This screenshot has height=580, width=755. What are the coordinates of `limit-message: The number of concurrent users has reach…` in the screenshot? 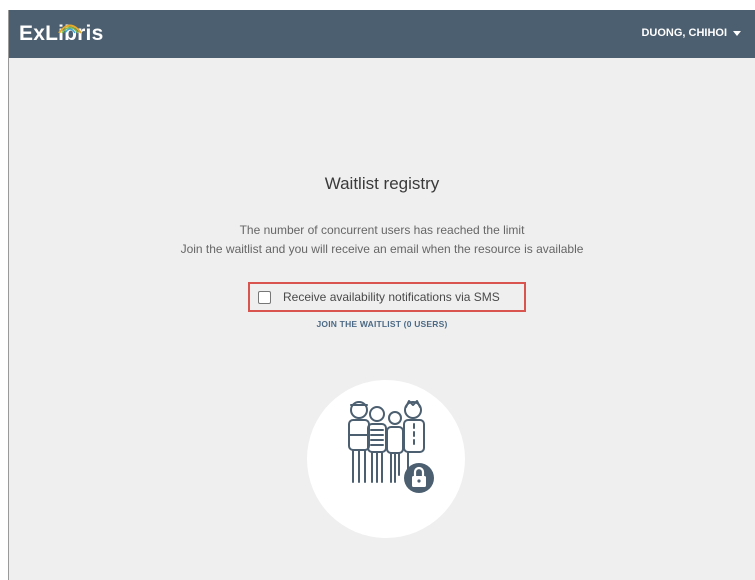 It's located at (382, 230).